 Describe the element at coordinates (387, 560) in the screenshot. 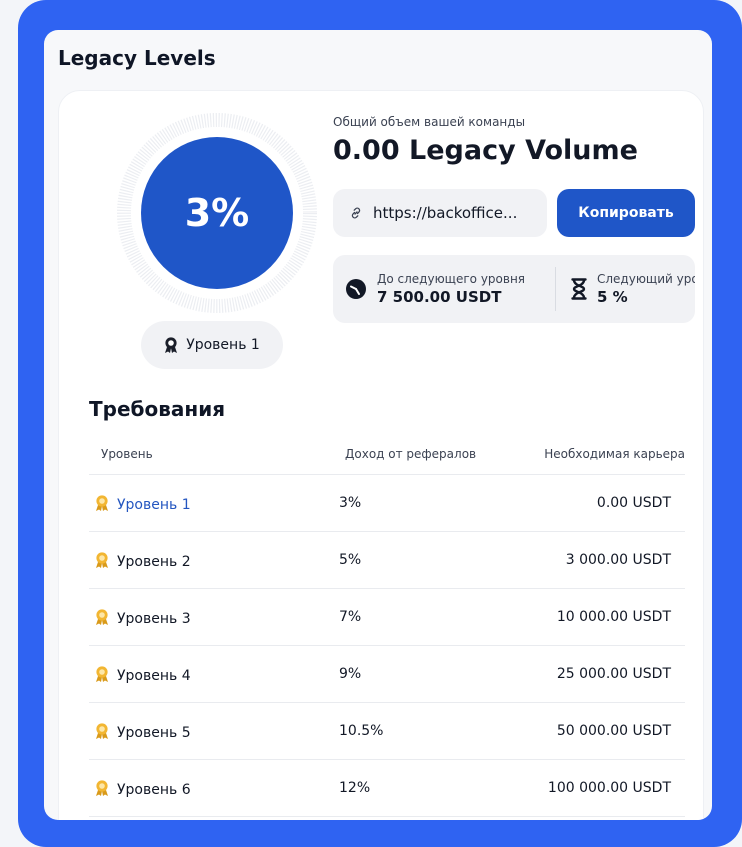

I see `table-row: Уровень 2 5% 3 000.00 USDT` at that location.